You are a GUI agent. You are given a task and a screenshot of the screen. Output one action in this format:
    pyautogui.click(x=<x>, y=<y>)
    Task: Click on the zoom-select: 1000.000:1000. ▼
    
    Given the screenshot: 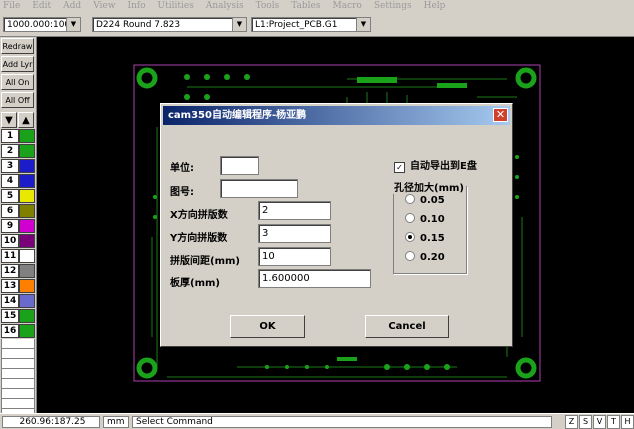 What is the action you would take?
    pyautogui.click(x=42, y=24)
    